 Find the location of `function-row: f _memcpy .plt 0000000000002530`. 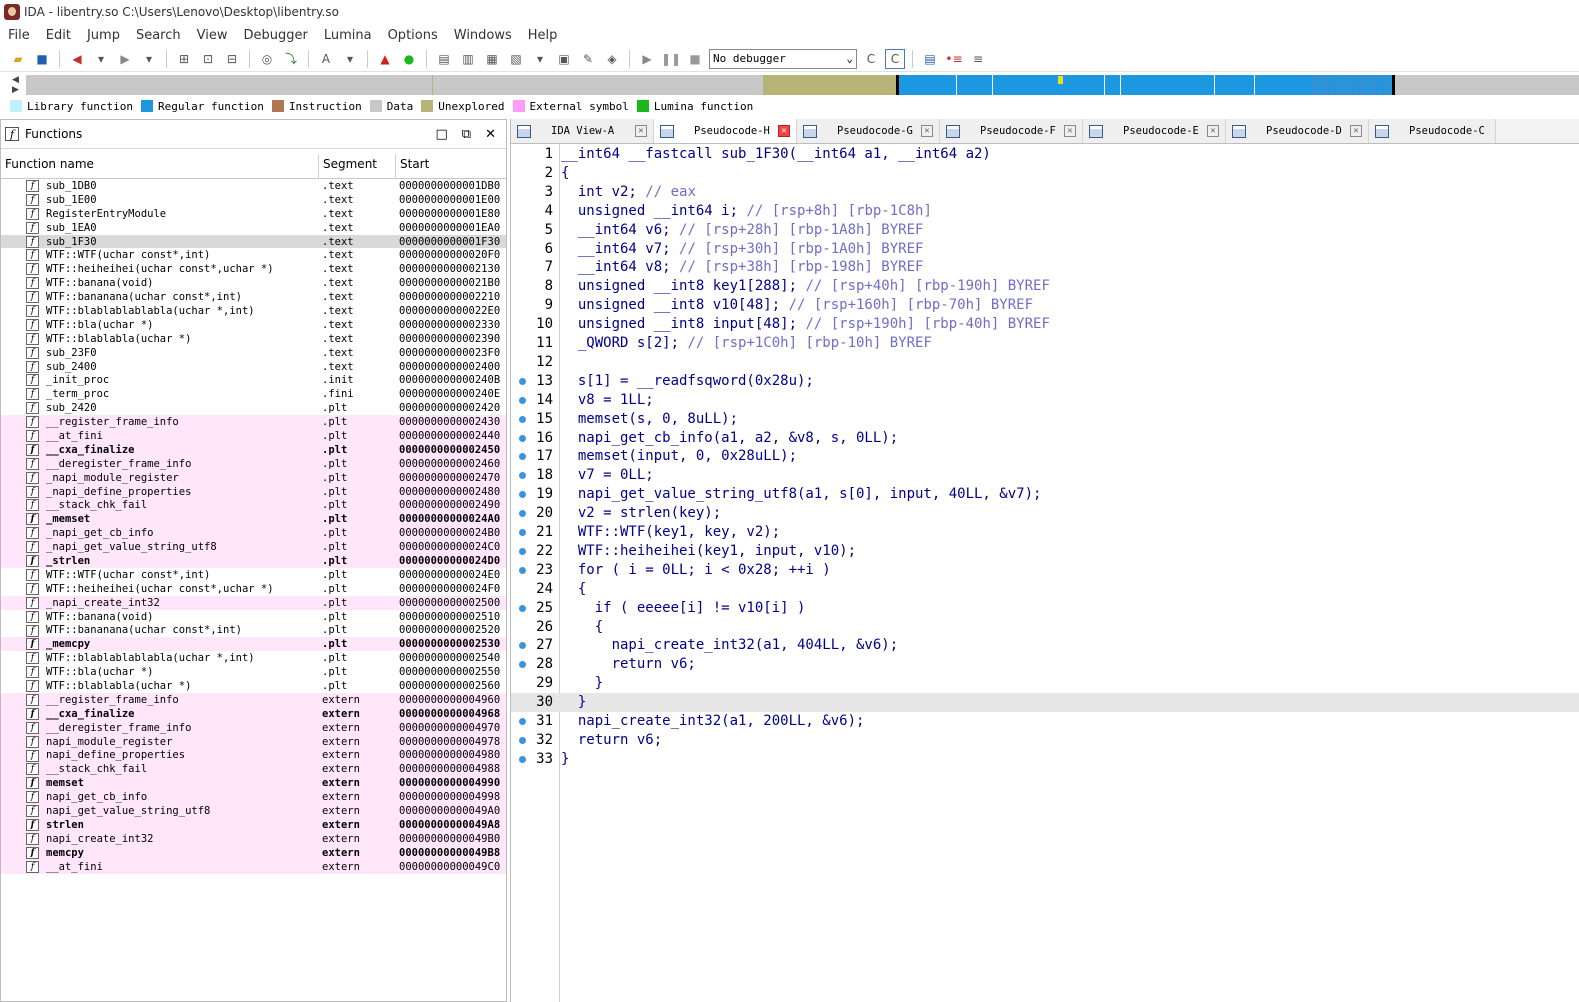

function-row: f _memcpy .plt 0000000000002530 is located at coordinates (253, 644).